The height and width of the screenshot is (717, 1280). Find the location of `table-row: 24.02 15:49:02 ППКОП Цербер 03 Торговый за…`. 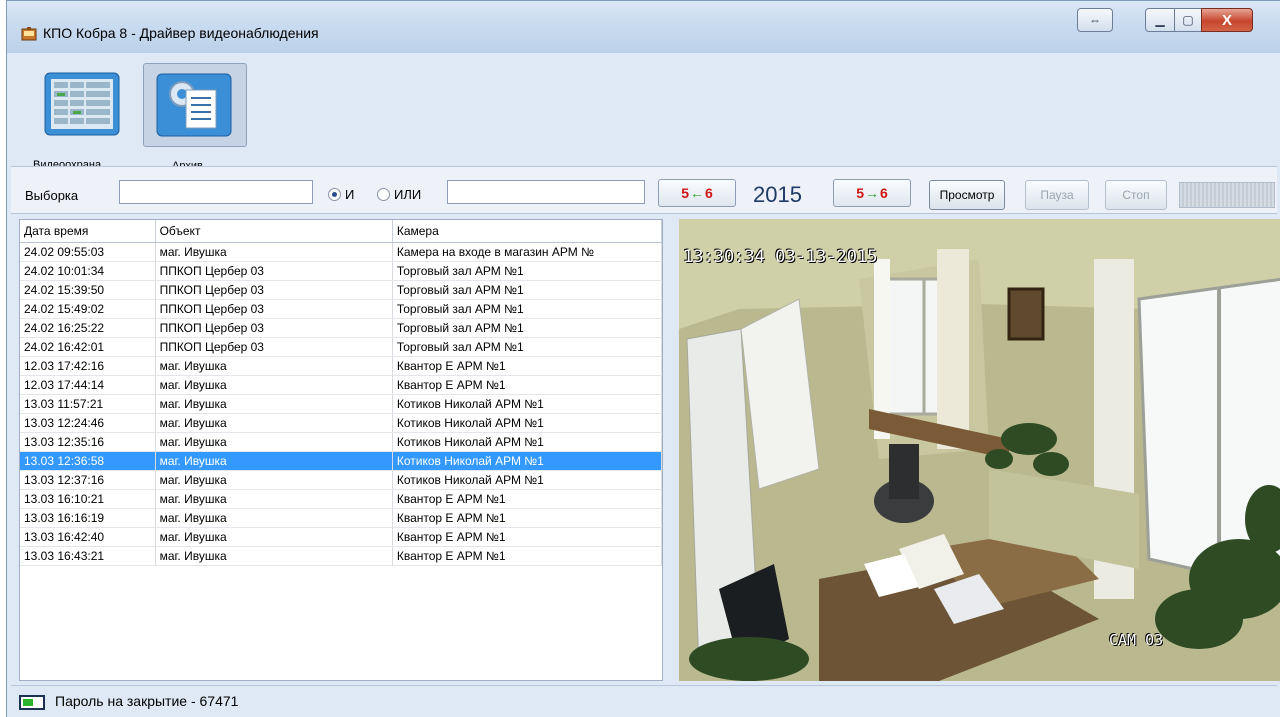

table-row: 24.02 15:49:02 ППКОП Цербер 03 Торговый за… is located at coordinates (341, 309).